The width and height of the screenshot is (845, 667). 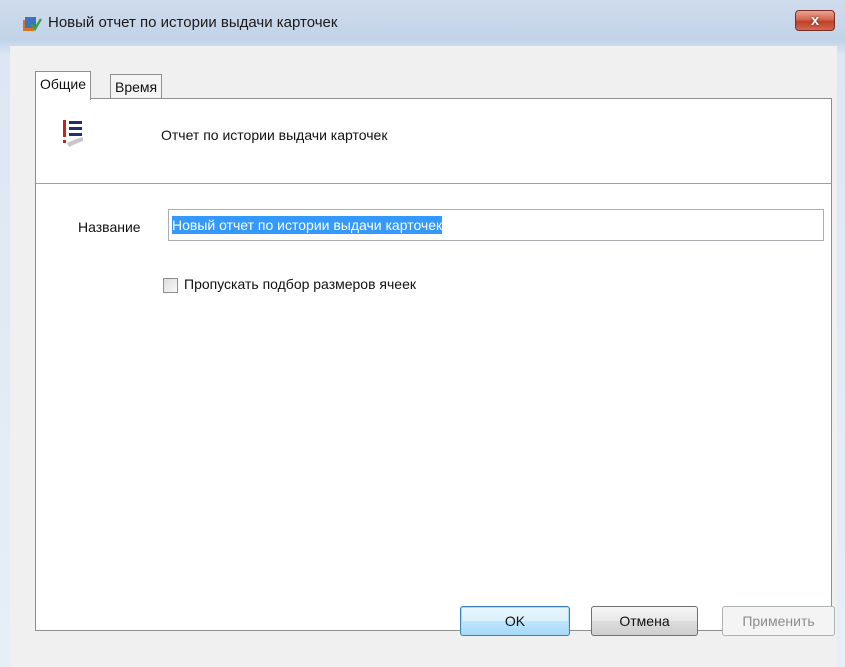 I want to click on skip-cell-sizing-label: Пропускать подбор размеров ячеек, so click(x=300, y=284).